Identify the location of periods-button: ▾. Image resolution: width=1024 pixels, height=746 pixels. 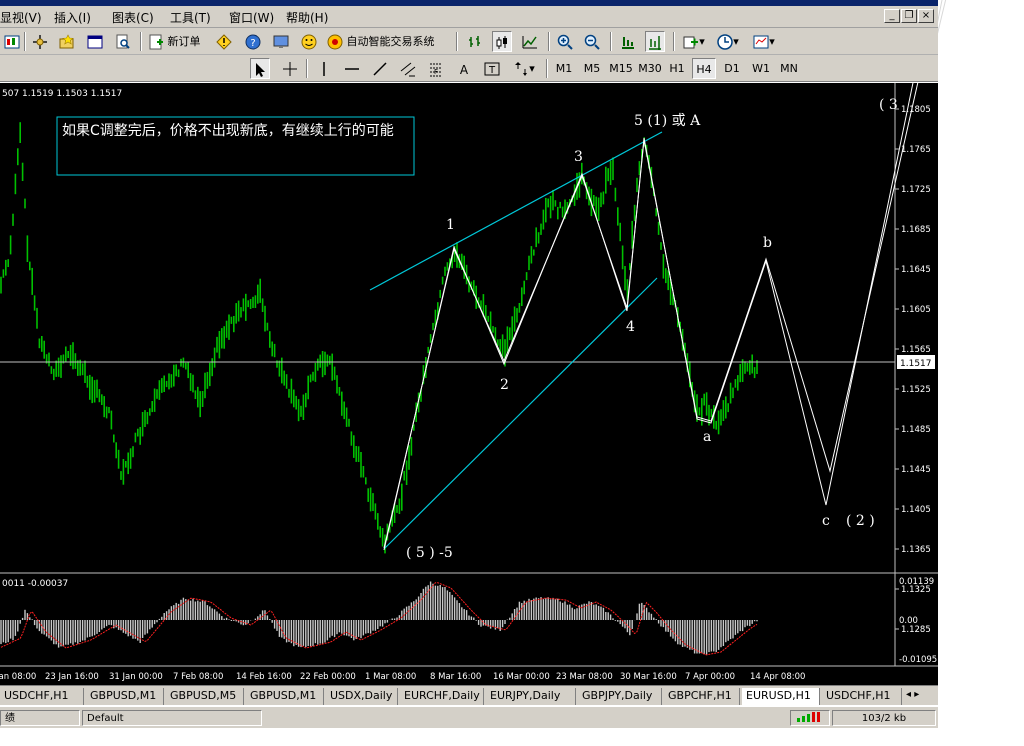
(728, 41).